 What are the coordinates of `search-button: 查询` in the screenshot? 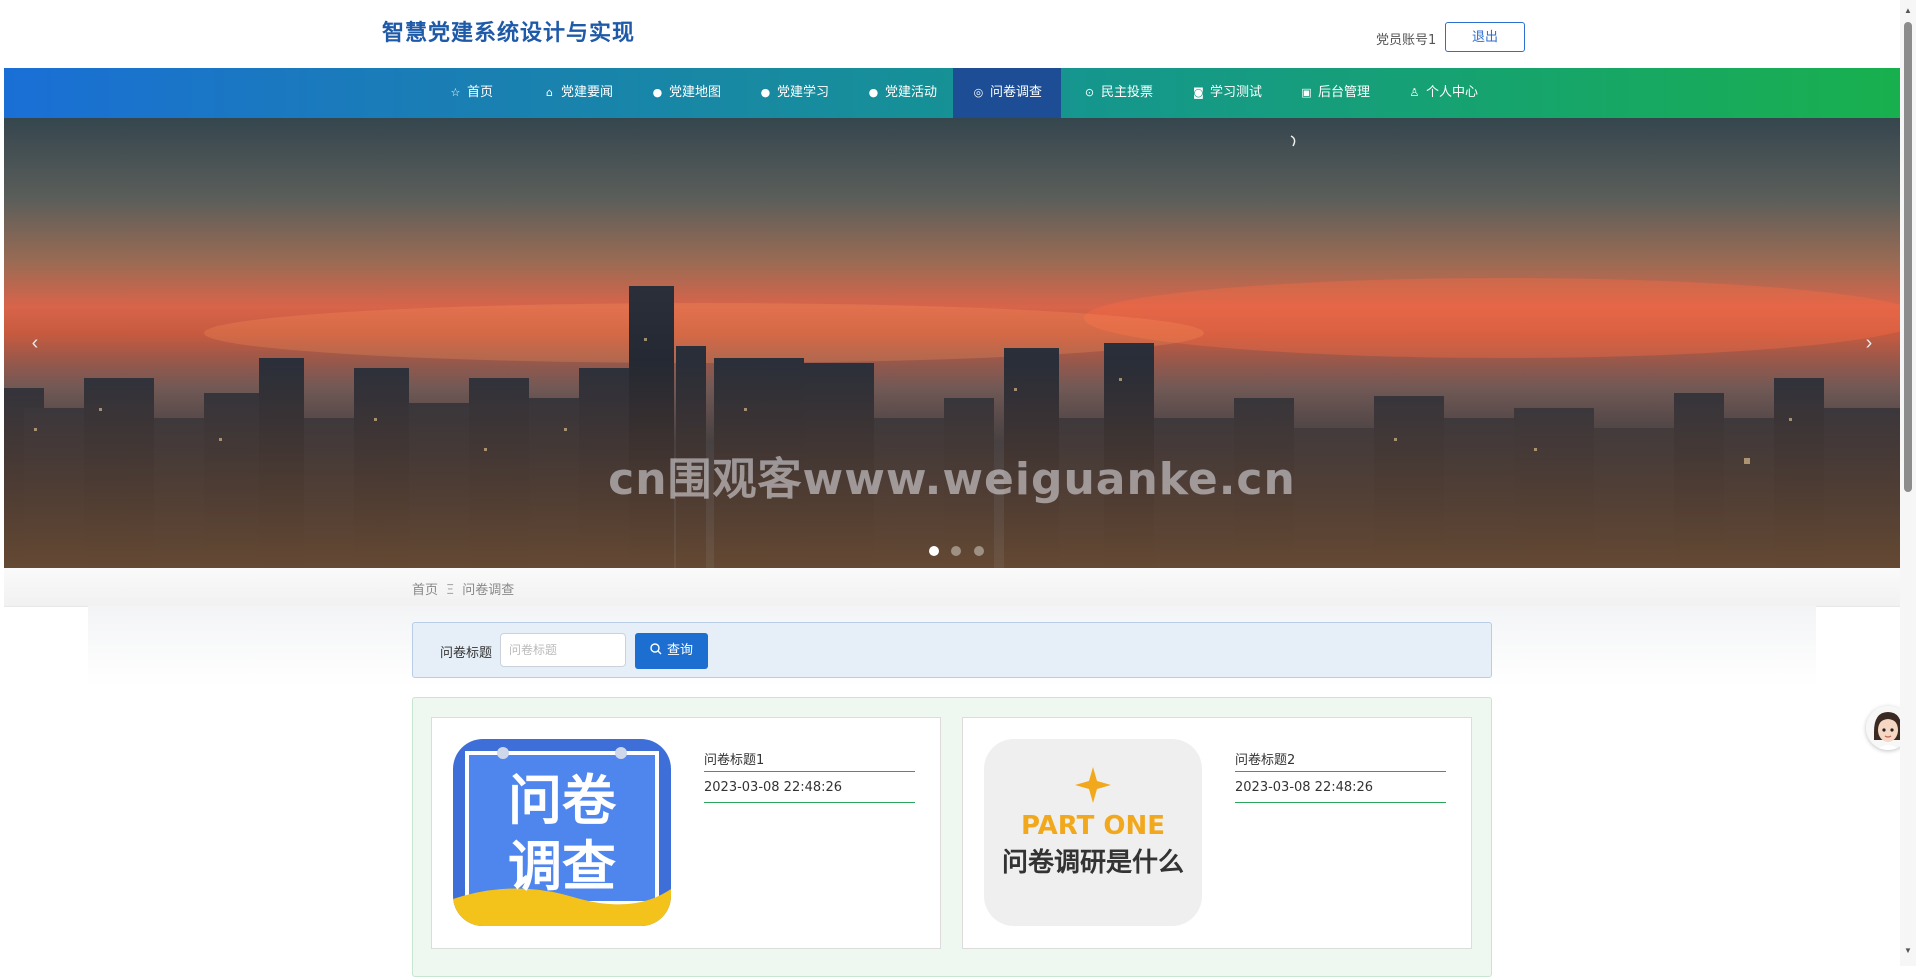 It's located at (671, 651).